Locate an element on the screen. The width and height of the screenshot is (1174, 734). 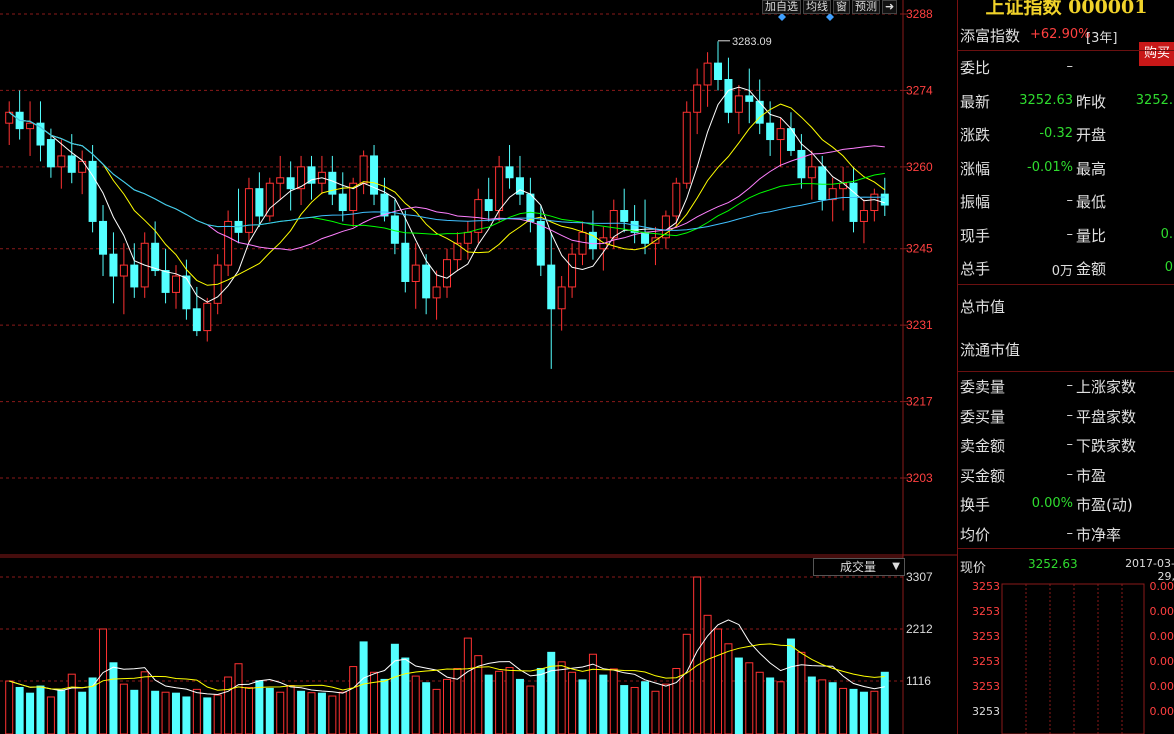
rows-value: 3252.63 is located at coordinates (1046, 100).